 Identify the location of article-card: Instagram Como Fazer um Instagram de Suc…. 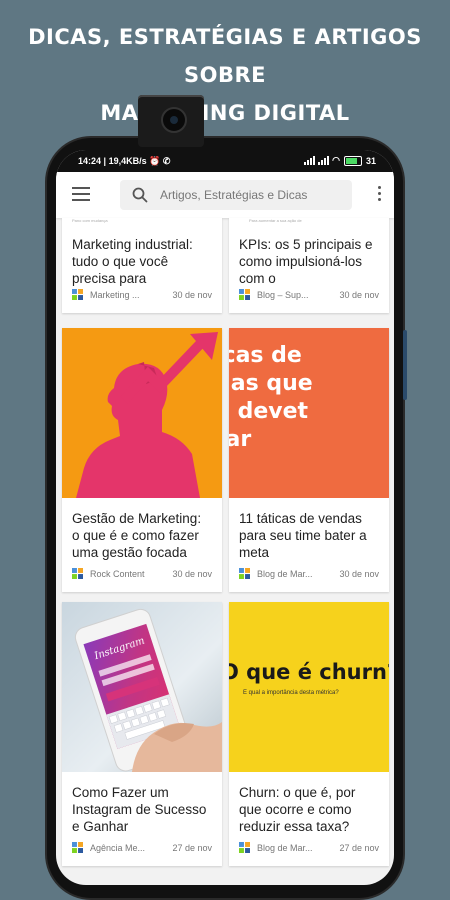
(142, 734).